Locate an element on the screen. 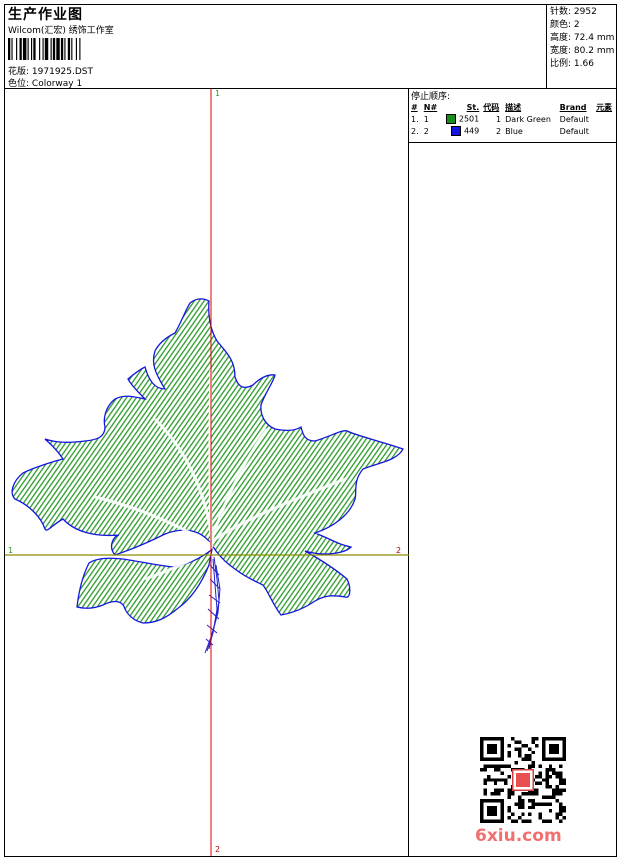  color-table-header: # N# St. 代码 描述 Brand 元素 is located at coordinates (512, 107).